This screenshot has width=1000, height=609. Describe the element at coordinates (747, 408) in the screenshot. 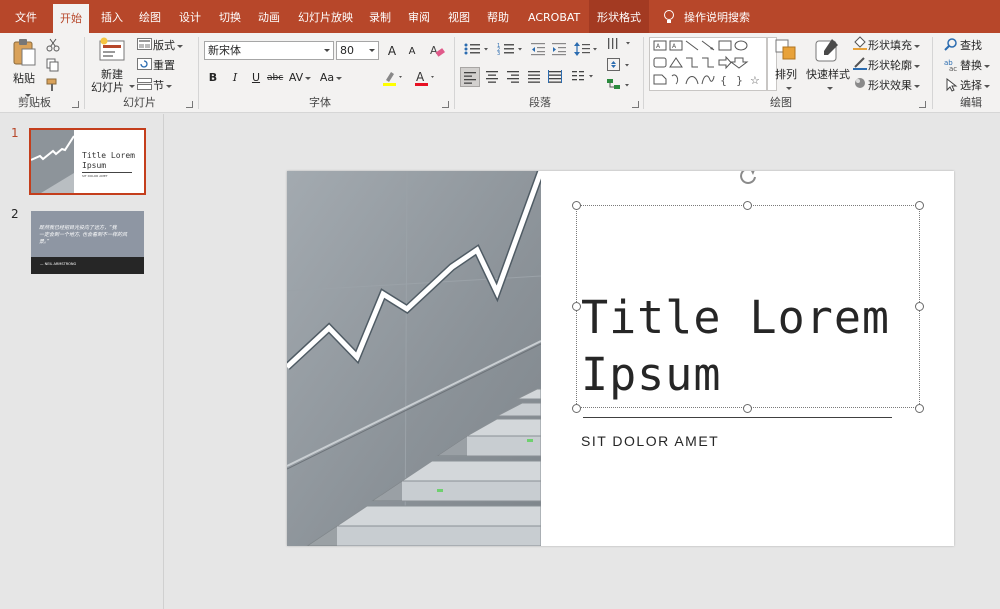

I see `resize-handle-s` at that location.